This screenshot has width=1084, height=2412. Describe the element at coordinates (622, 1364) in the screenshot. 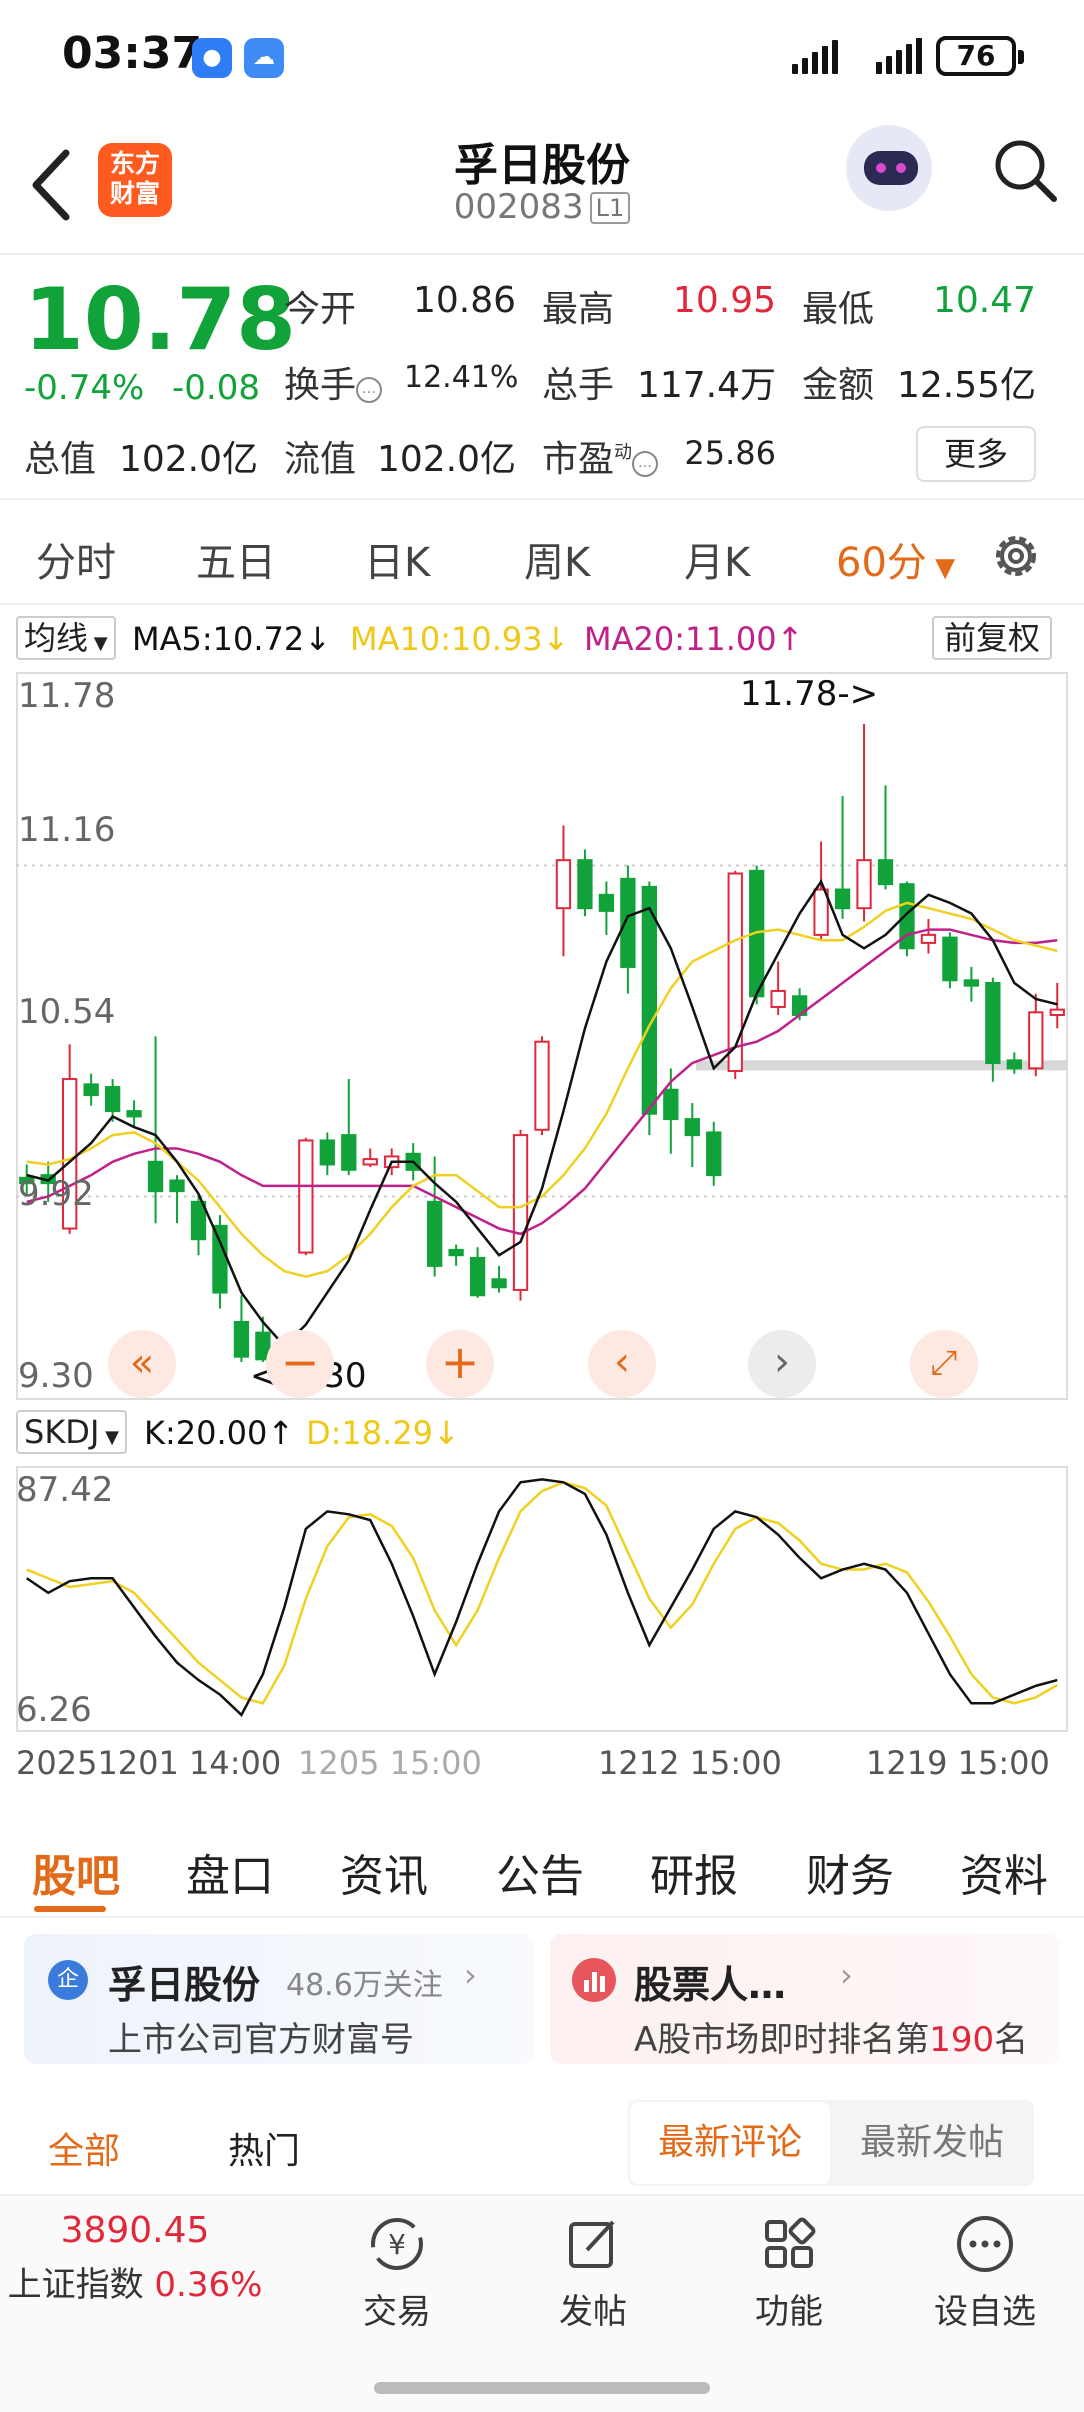

I see `scroll-left-icon: ‹` at that location.